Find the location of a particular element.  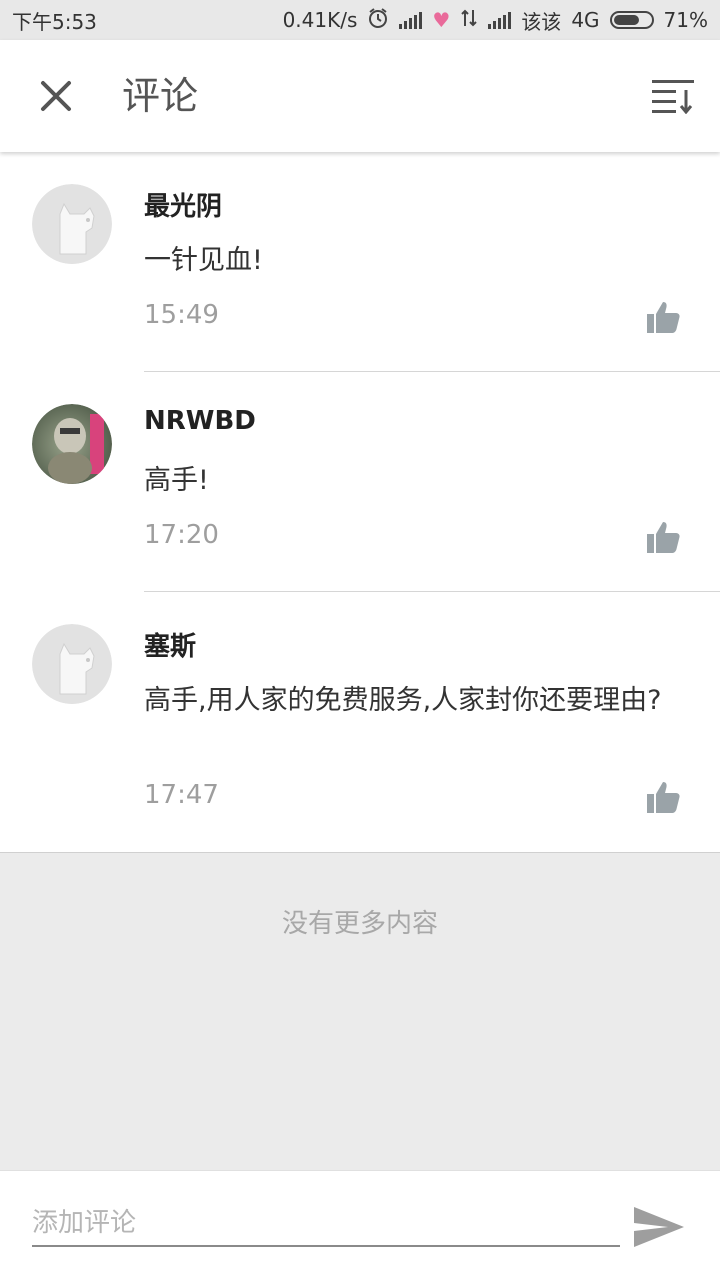

comment-input is located at coordinates (326, 1224).